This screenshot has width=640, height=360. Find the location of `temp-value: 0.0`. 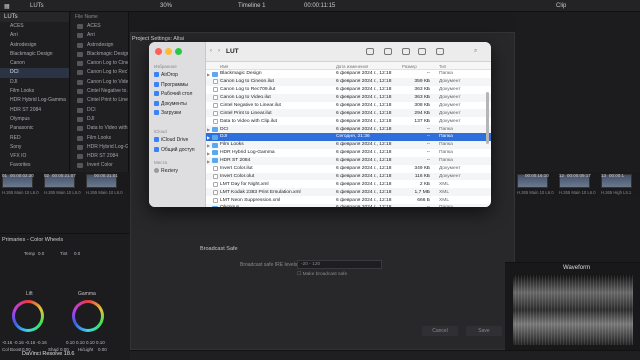

temp-value: 0.0 is located at coordinates (41, 253).